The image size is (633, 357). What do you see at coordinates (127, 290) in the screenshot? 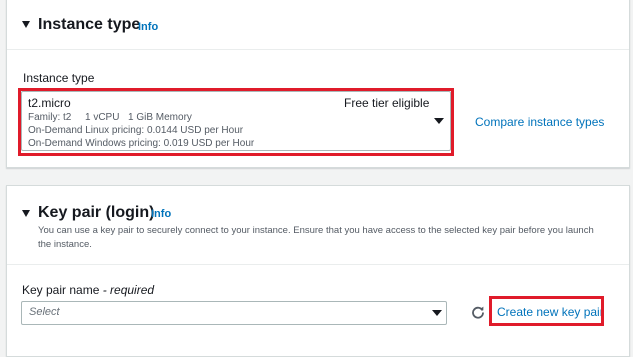
I see `required-text: - required` at bounding box center [127, 290].